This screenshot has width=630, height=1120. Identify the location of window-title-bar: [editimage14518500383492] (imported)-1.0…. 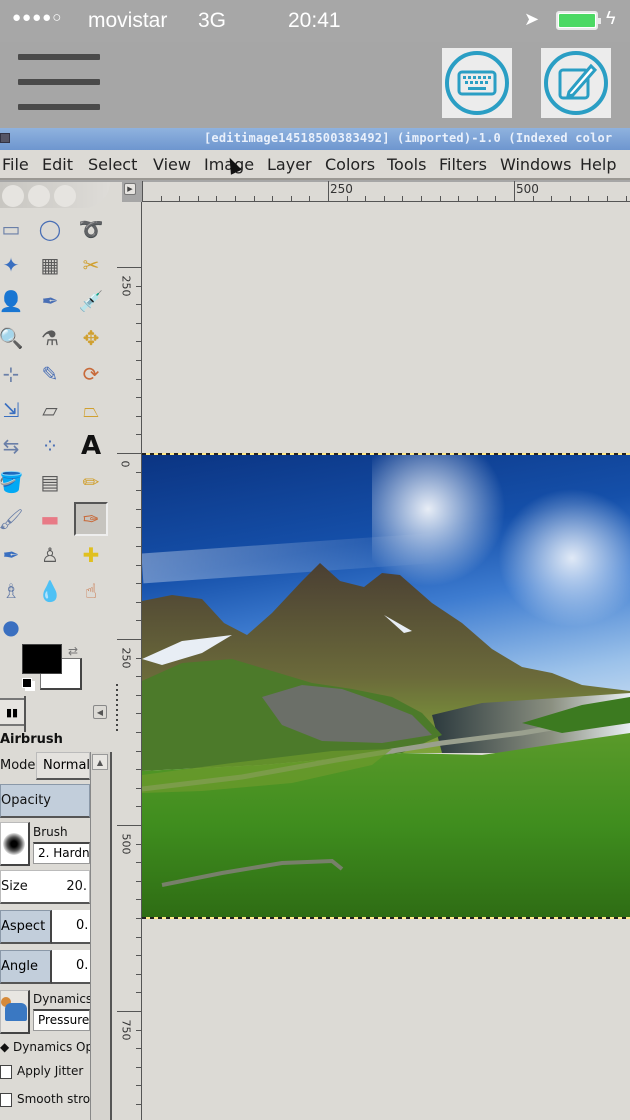
(315, 139).